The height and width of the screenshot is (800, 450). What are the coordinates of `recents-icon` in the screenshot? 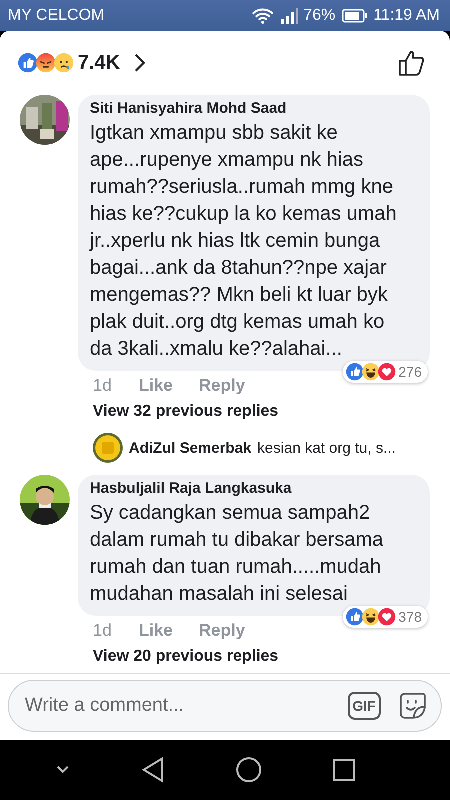 It's located at (343, 770).